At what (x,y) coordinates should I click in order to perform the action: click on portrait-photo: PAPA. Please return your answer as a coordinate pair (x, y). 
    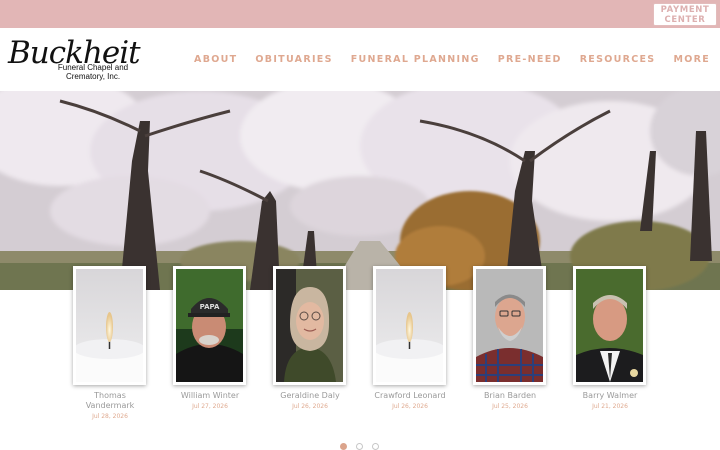
    Looking at the image, I should click on (209, 325).